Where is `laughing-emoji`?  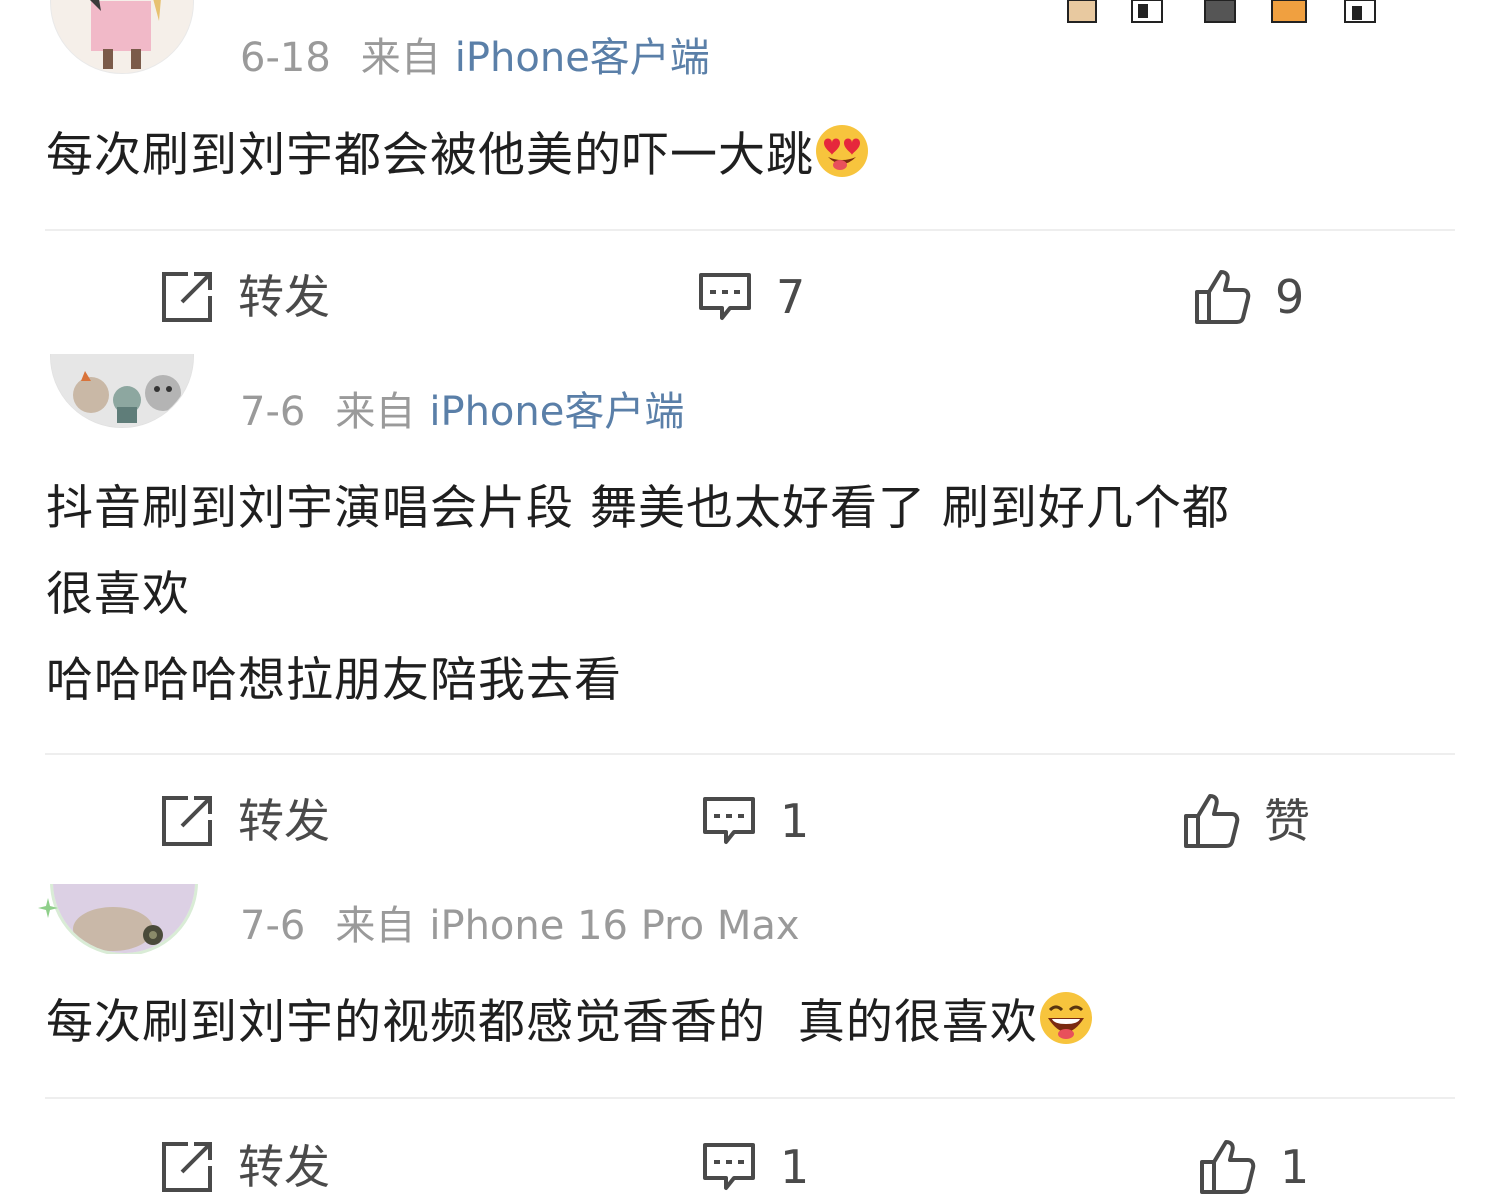 laughing-emoji is located at coordinates (1066, 1016).